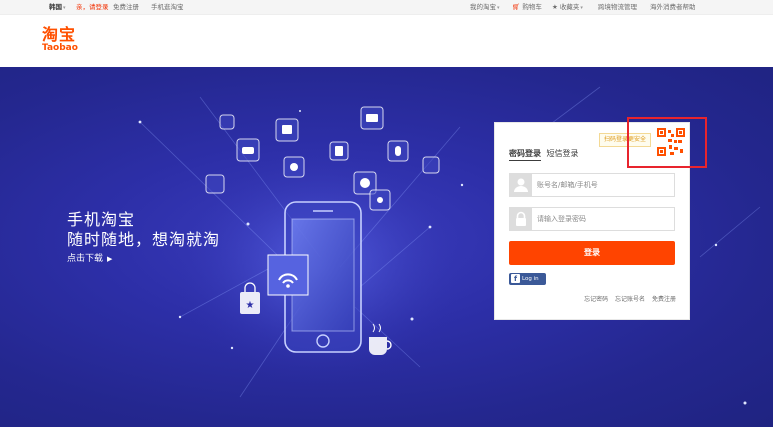  What do you see at coordinates (515, 278) in the screenshot?
I see `facebook-icon: f` at bounding box center [515, 278].